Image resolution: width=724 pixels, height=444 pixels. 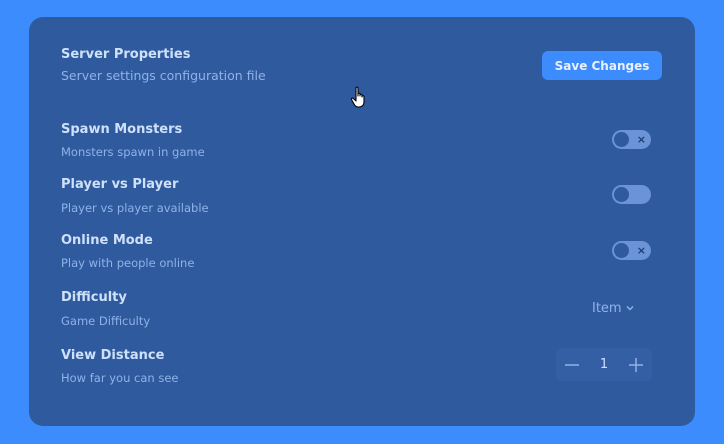 What do you see at coordinates (607, 308) in the screenshot?
I see `difficulty-selected-value: Item` at bounding box center [607, 308].